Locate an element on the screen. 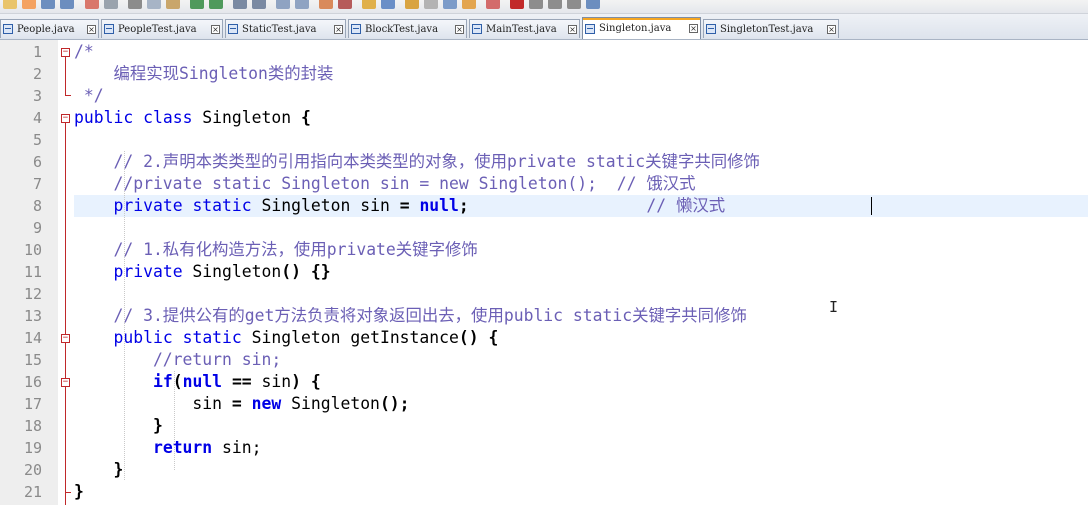  code-token: public is located at coordinates (104, 117).